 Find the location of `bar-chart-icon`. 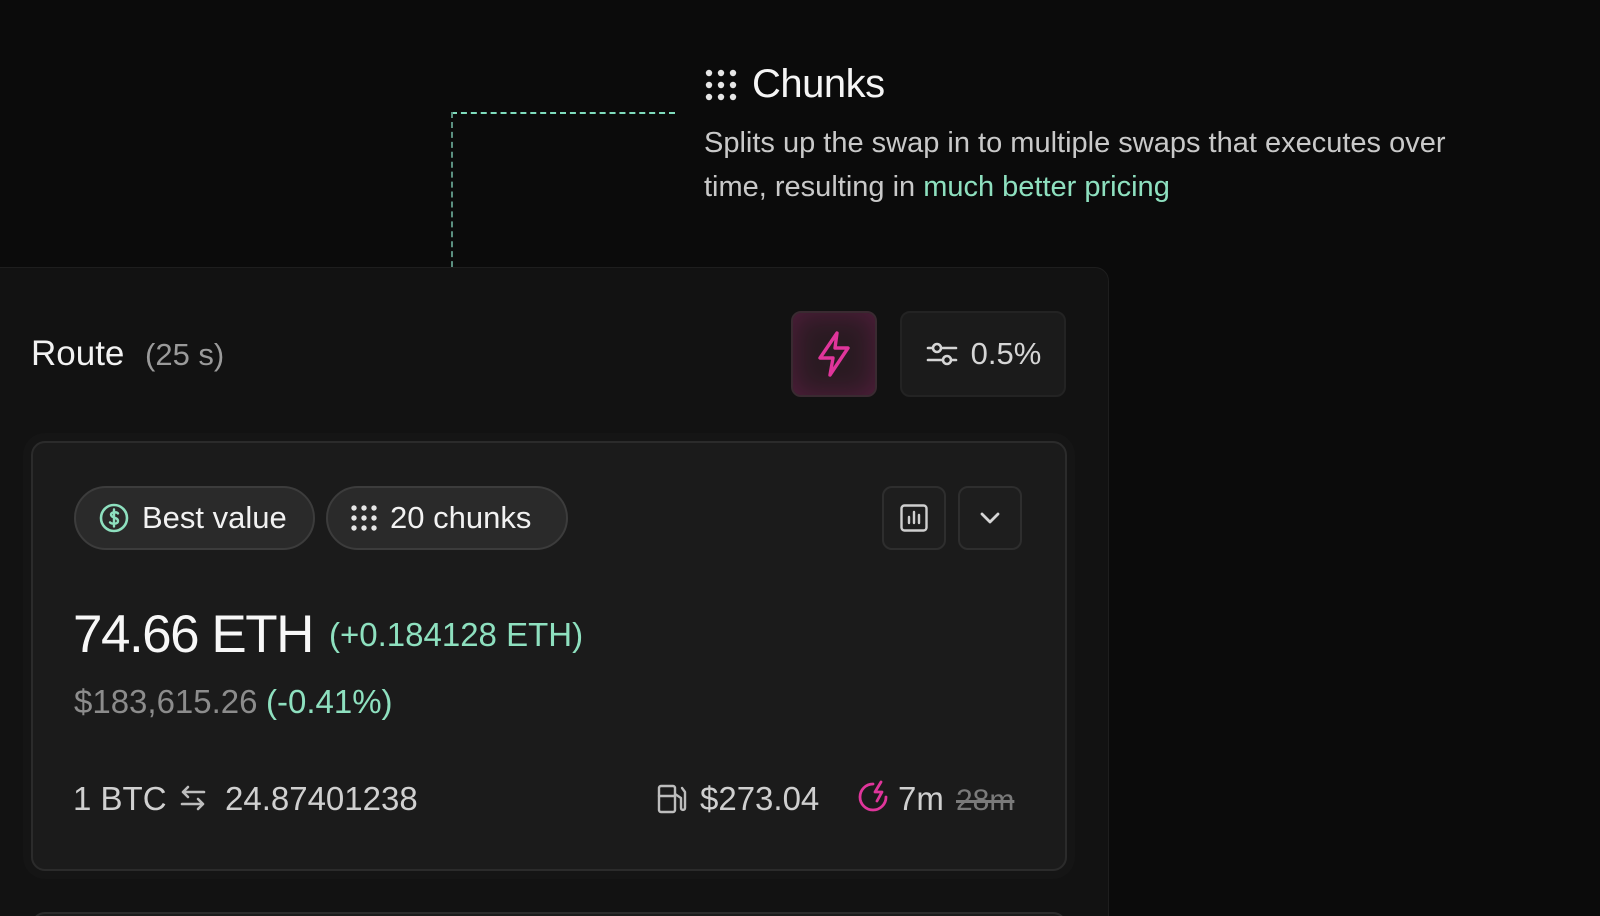

bar-chart-icon is located at coordinates (914, 518).